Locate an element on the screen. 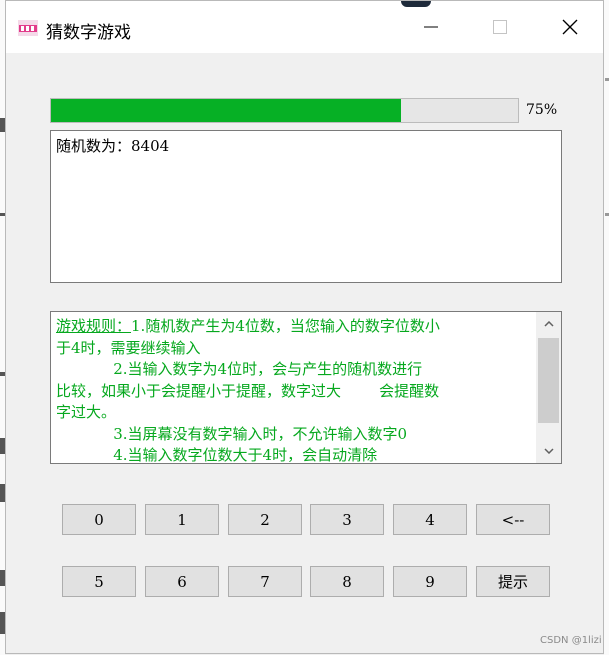 The image size is (609, 655). key-7-button: 7 is located at coordinates (265, 581).